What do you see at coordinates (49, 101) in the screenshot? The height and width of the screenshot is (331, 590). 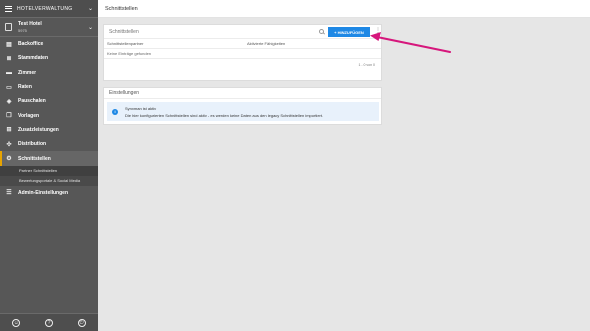 I see `sidebar-item-pauschalen: ◈ Pauschalen` at bounding box center [49, 101].